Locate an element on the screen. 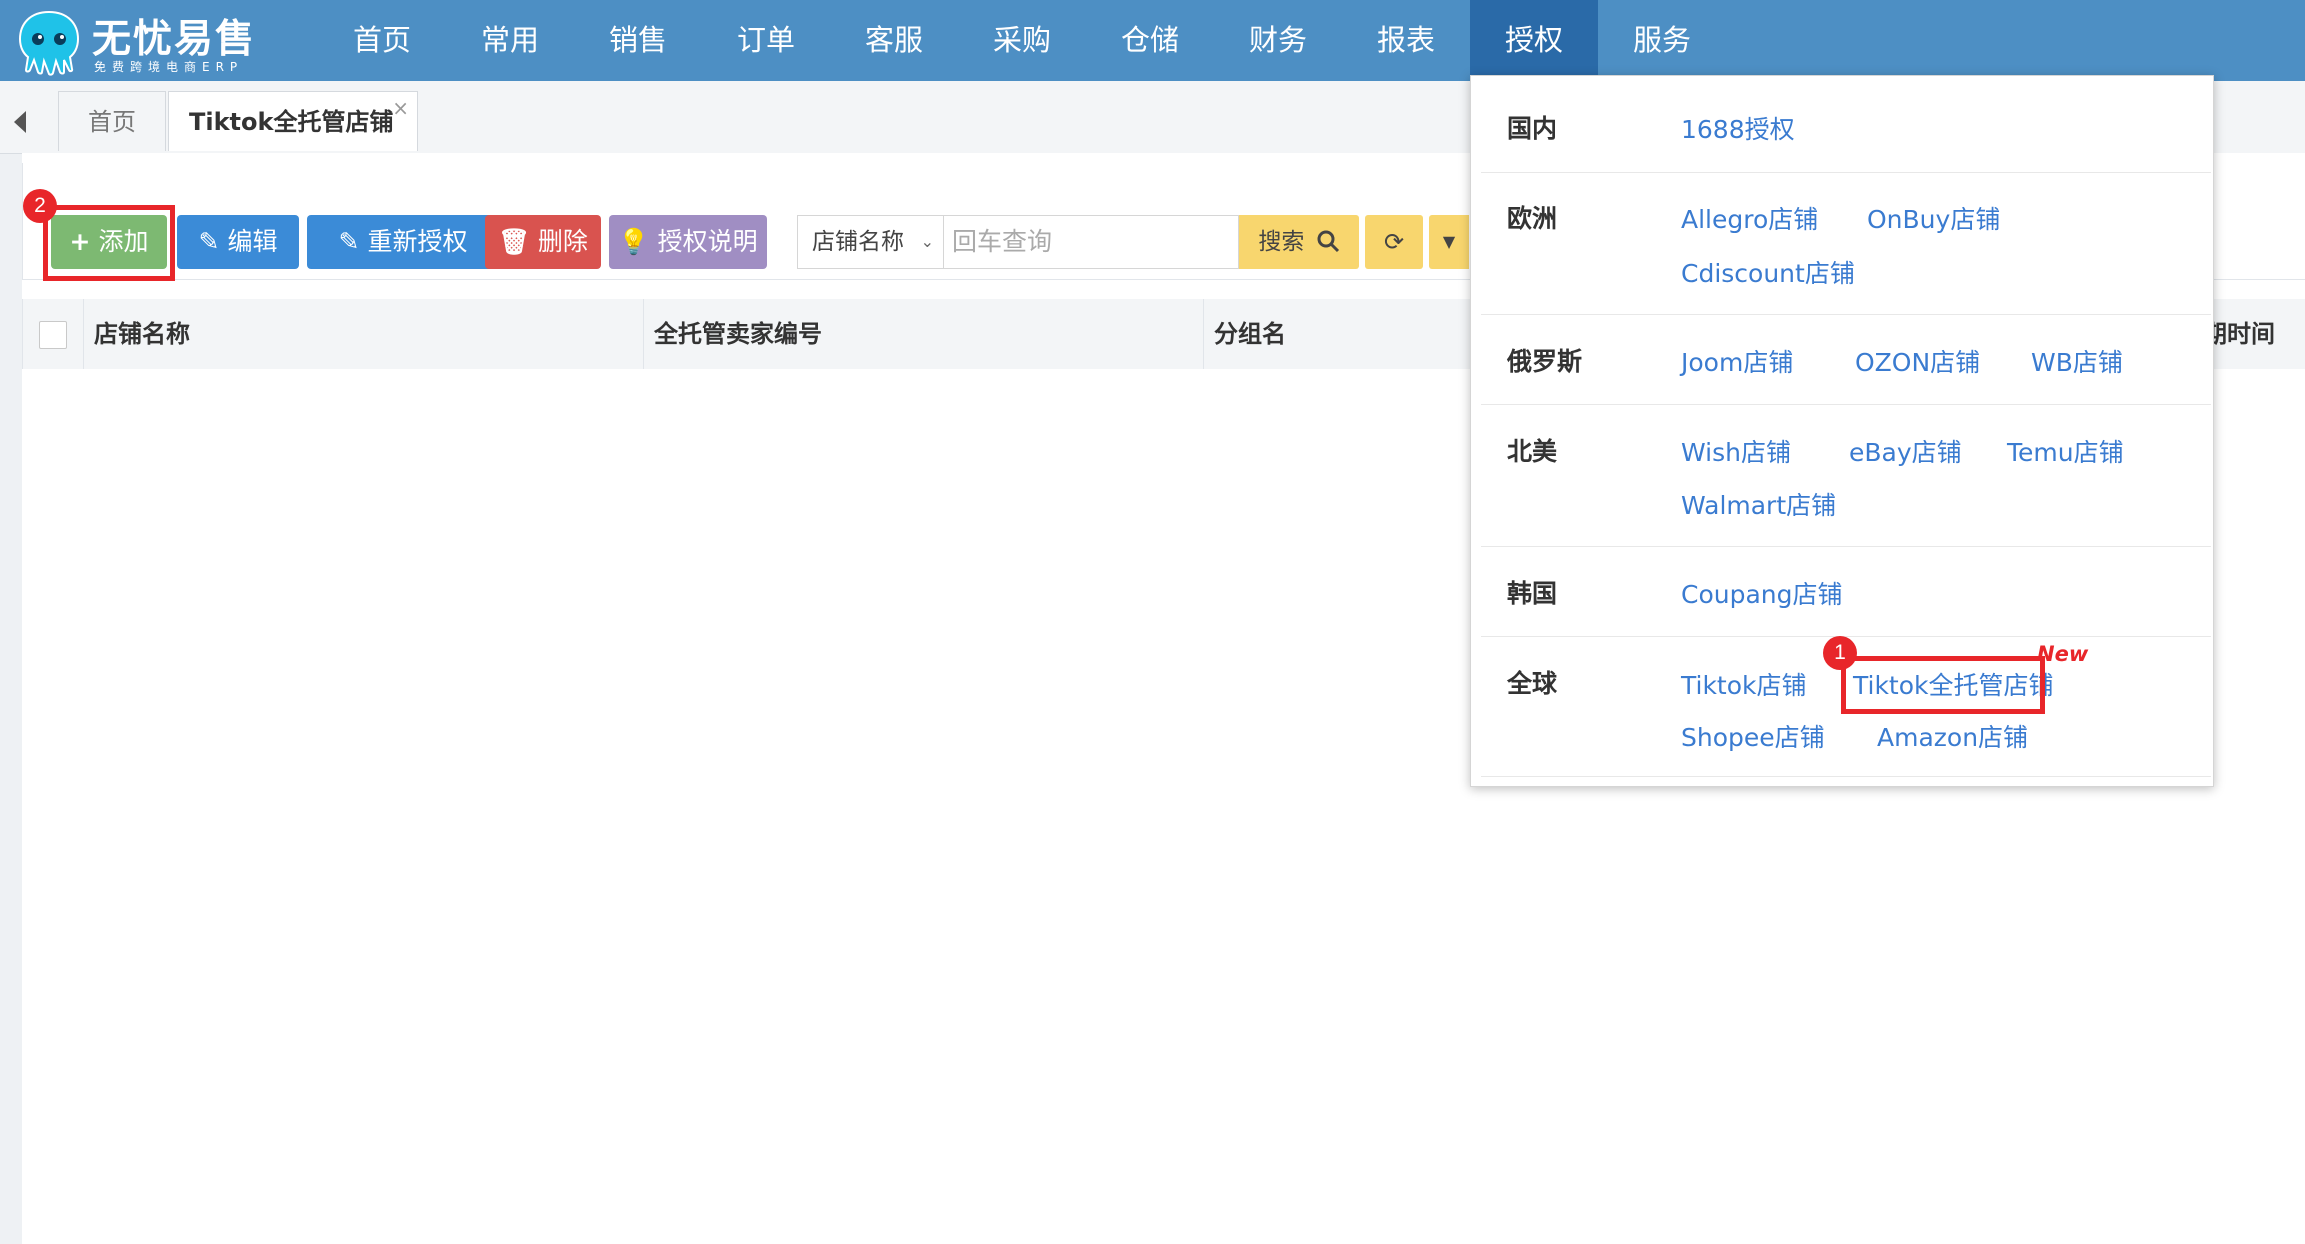  new-tag: New is located at coordinates (2063, 654).